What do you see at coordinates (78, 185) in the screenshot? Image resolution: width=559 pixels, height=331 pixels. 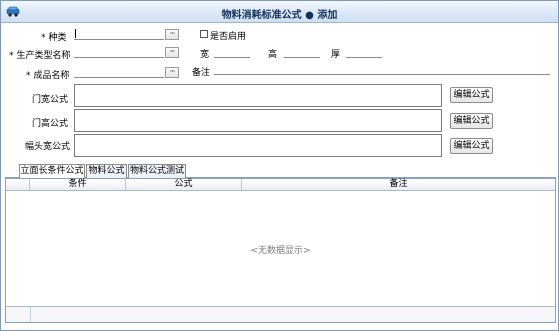 I see `column-header-condition: 条件` at bounding box center [78, 185].